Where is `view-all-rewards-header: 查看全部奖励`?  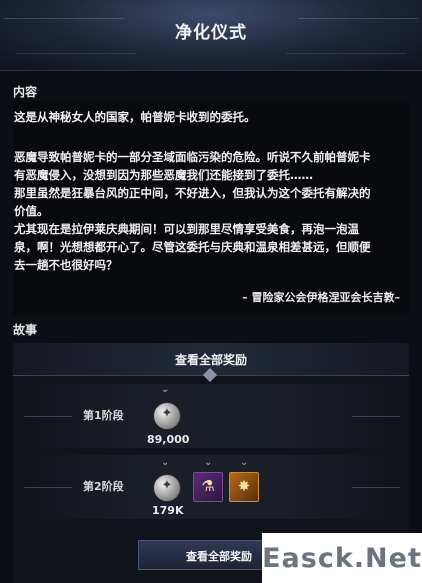
view-all-rewards-header: 查看全部奖励 is located at coordinates (211, 363).